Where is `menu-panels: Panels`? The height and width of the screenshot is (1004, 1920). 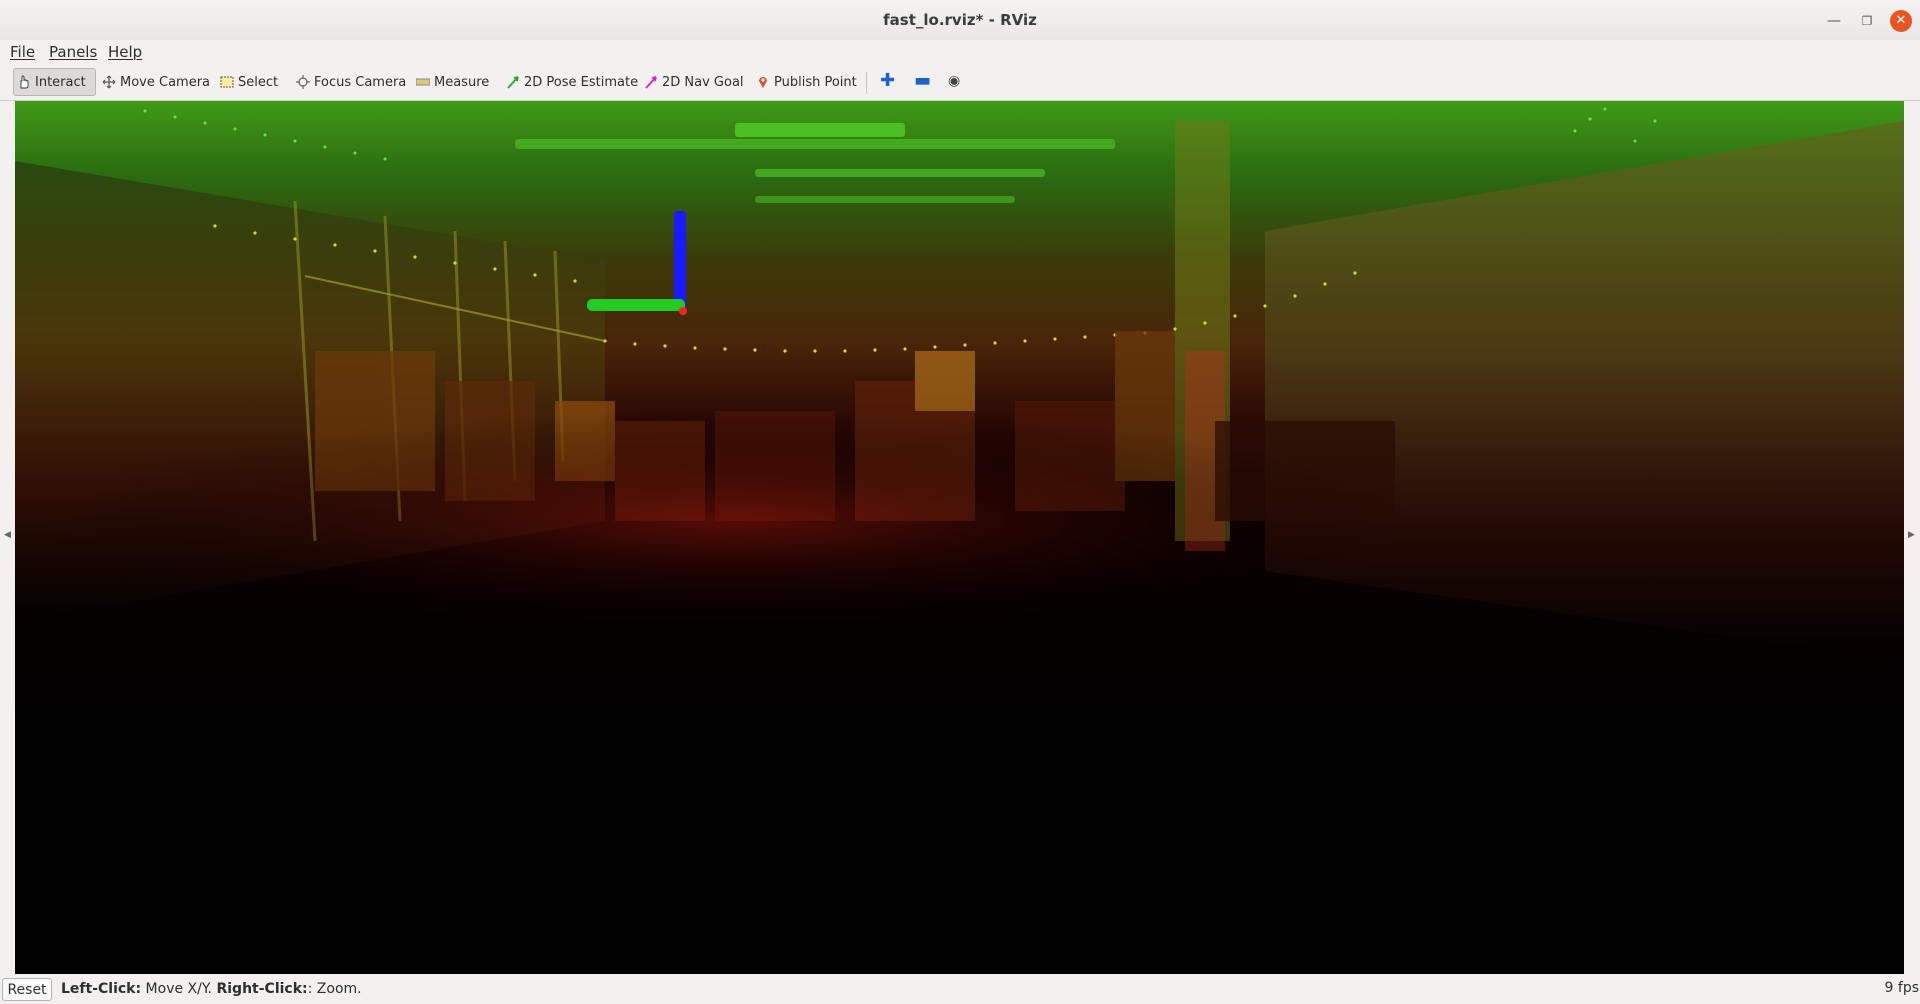
menu-panels: Panels is located at coordinates (73, 52).